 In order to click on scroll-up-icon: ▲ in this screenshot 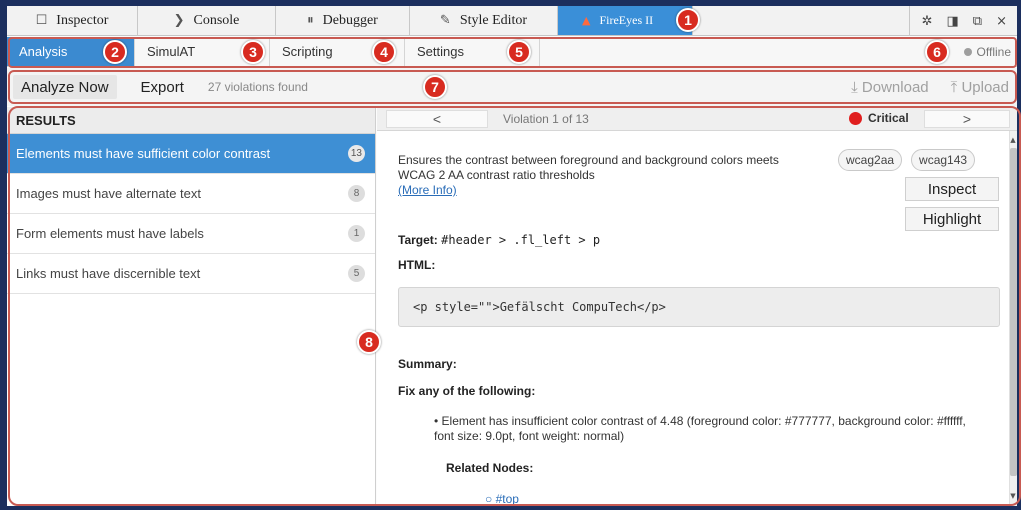, I will do `click(1013, 140)`.